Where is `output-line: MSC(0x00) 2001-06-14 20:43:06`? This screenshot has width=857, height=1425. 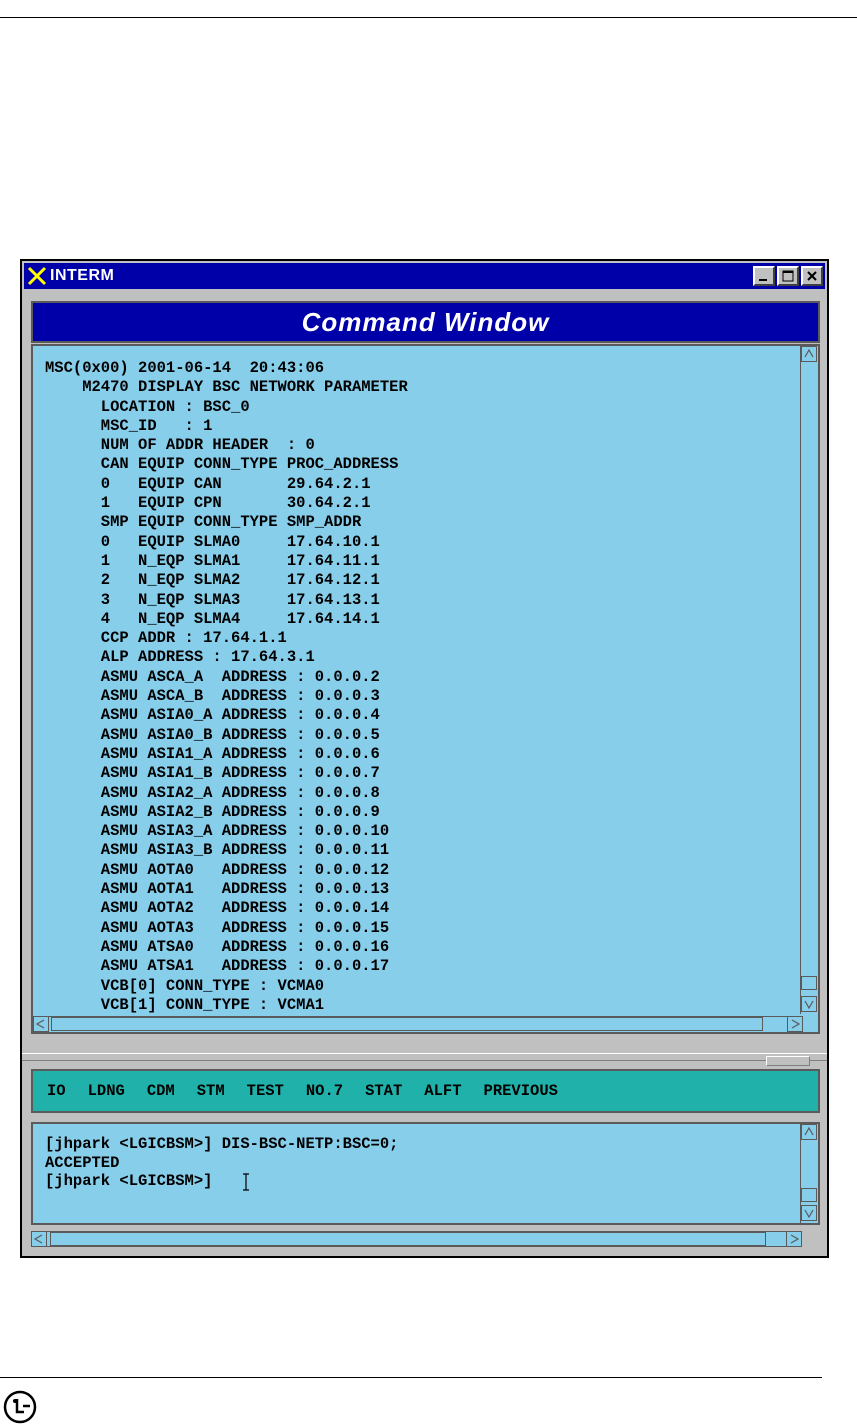 output-line: MSC(0x00) 2001-06-14 20:43:06 is located at coordinates (185, 368).